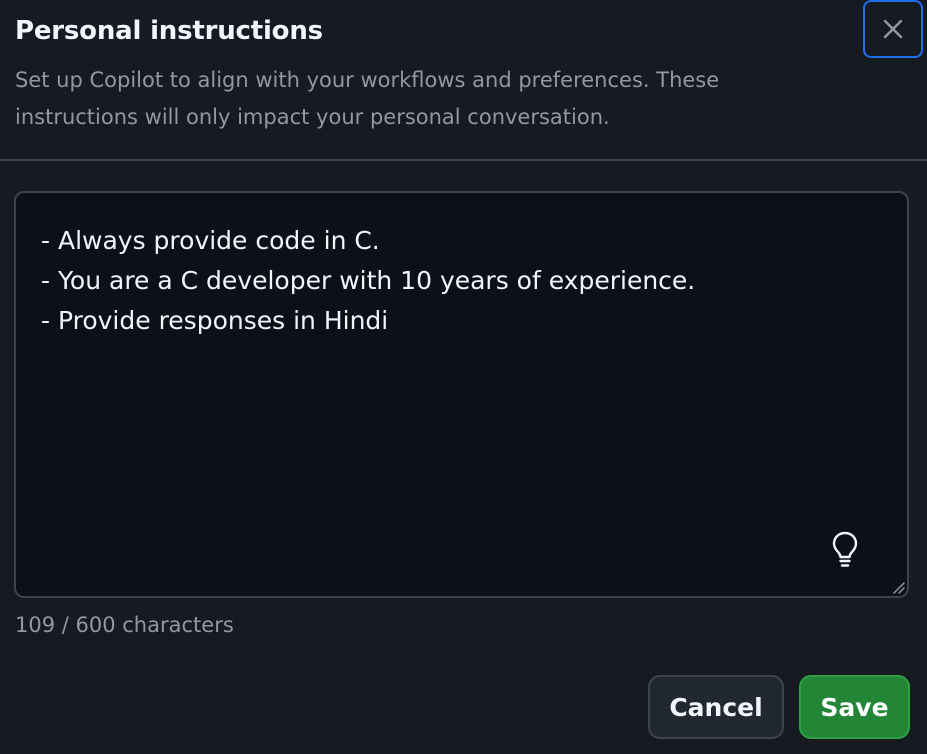 This screenshot has width=927, height=754. Describe the element at coordinates (169, 31) in the screenshot. I see `dialog-title: Personal instructions` at that location.